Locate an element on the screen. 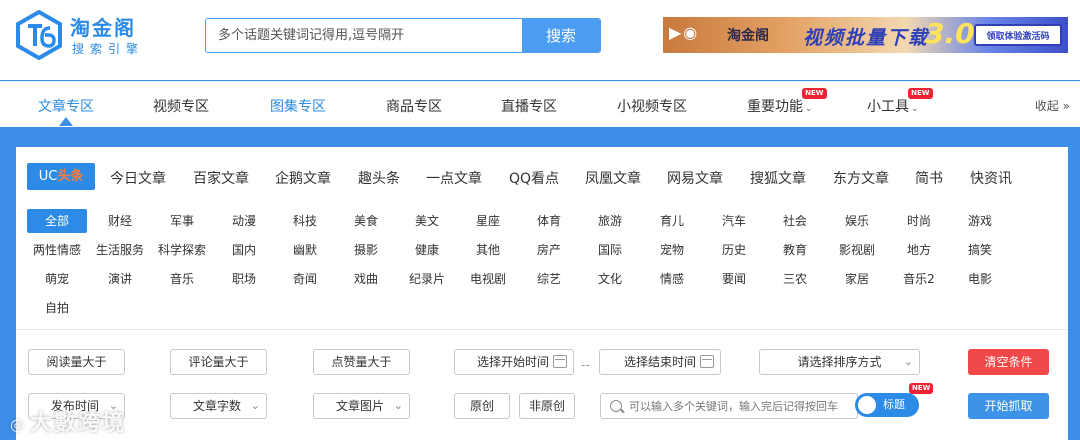  category-item: 纪录片 is located at coordinates (427, 279).